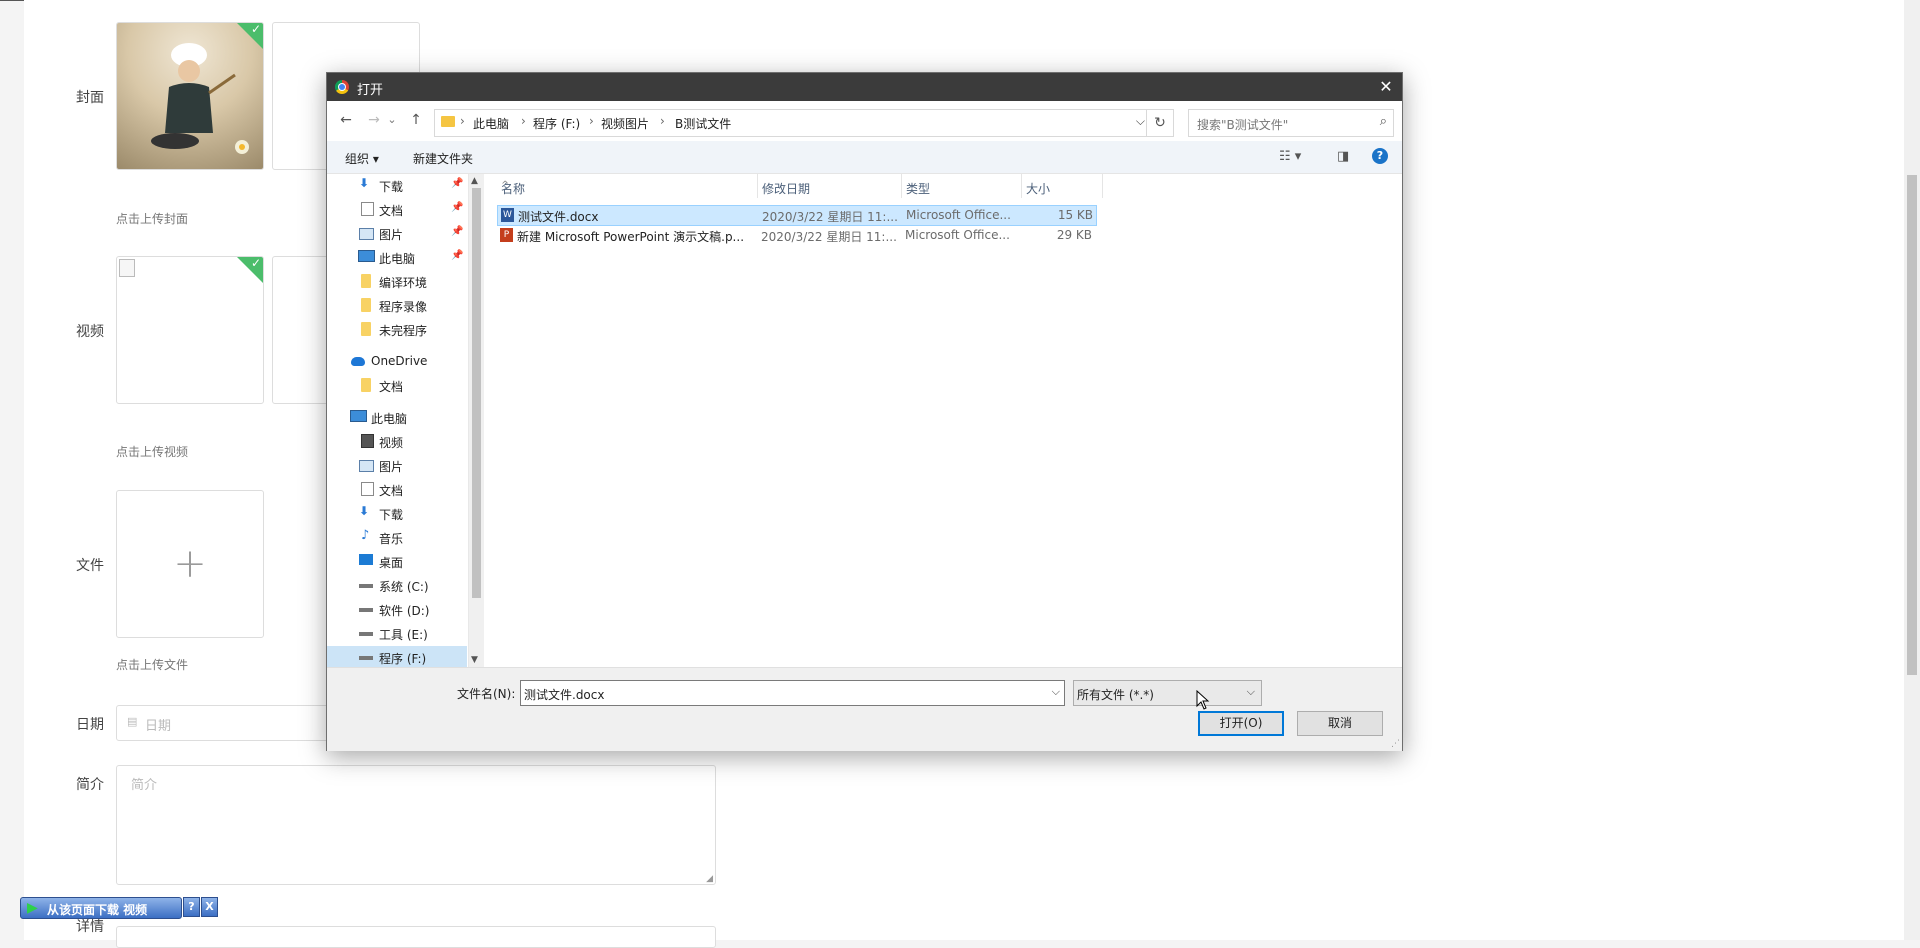  I want to click on nav-item-documents-pc: 文档, so click(397, 489).